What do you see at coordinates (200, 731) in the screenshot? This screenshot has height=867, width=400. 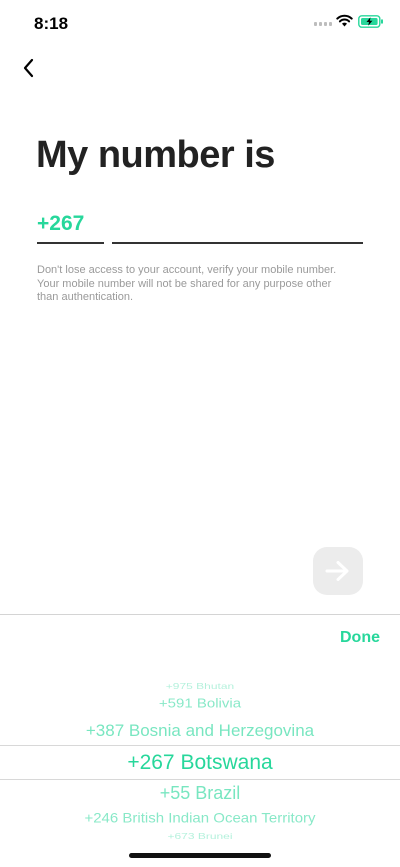 I see `picker-option: +387 Bosnia and Herzegovina` at bounding box center [200, 731].